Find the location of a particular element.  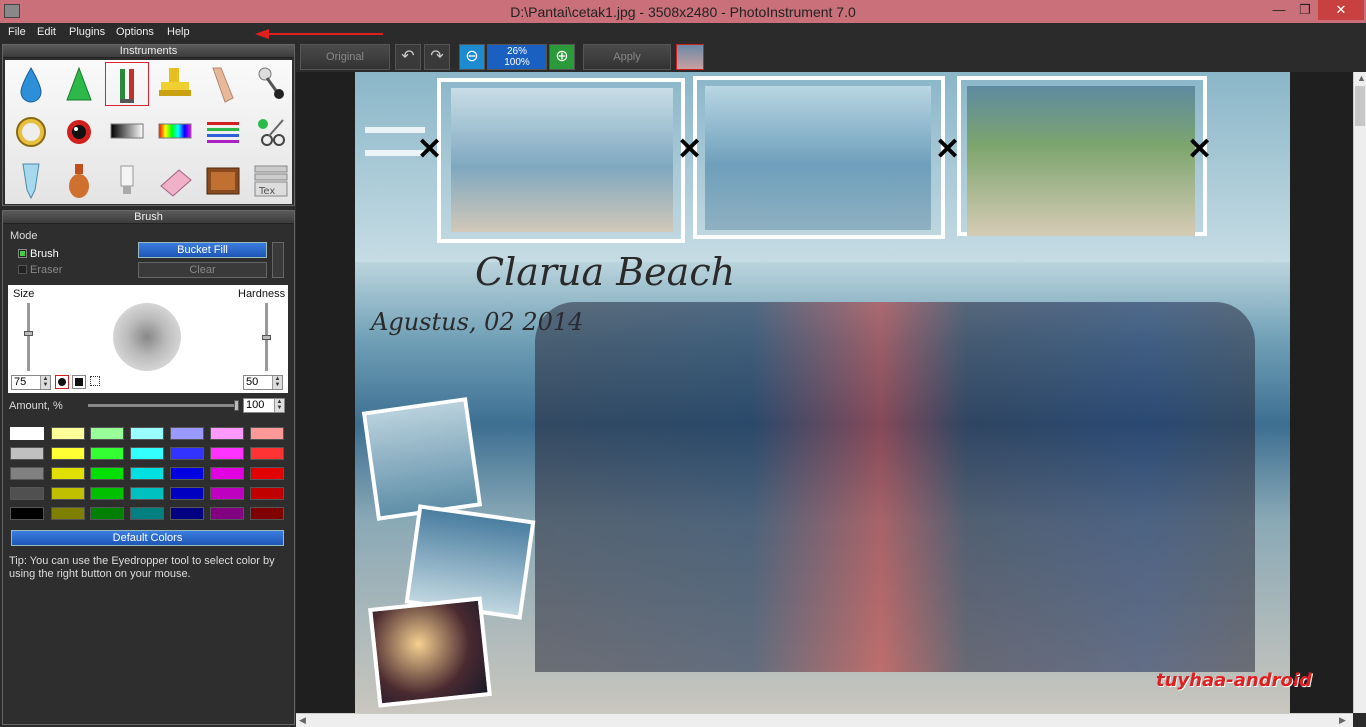

square-brush-shape-button is located at coordinates (79, 382).